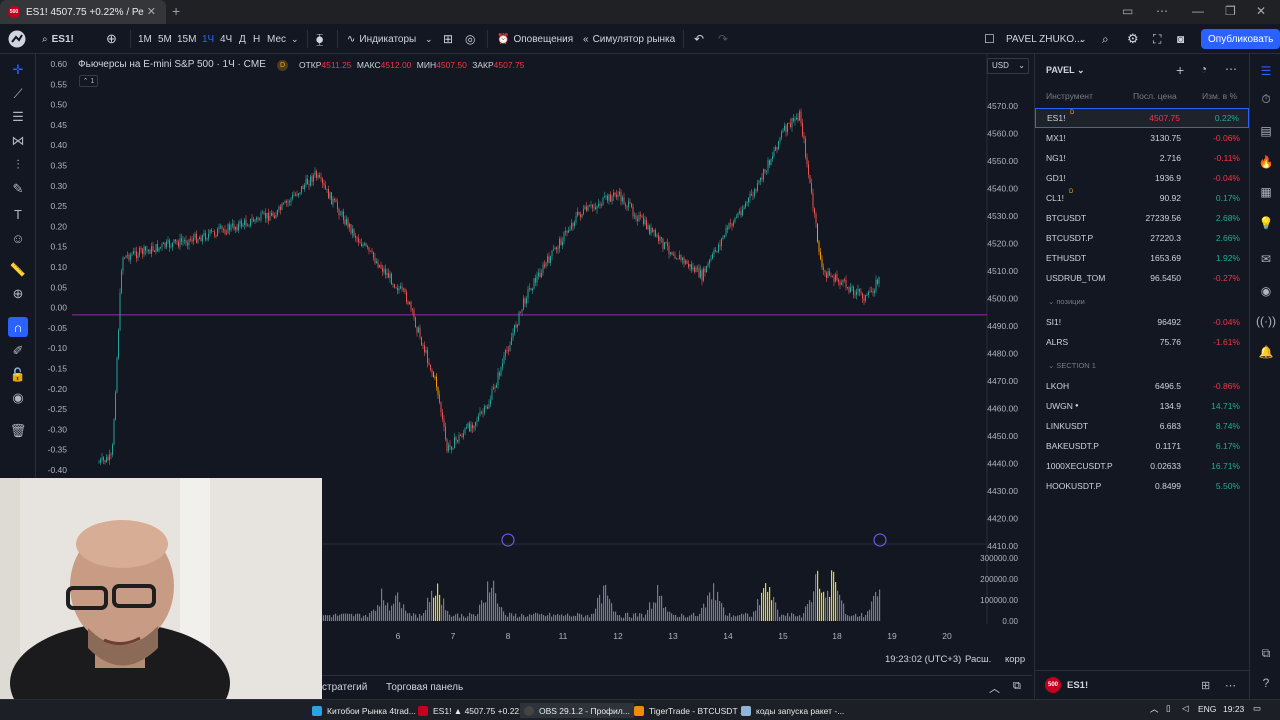 This screenshot has width=1280, height=720. Describe the element at coordinates (1266, 291) in the screenshot. I see `streams-icon: ◉` at that location.